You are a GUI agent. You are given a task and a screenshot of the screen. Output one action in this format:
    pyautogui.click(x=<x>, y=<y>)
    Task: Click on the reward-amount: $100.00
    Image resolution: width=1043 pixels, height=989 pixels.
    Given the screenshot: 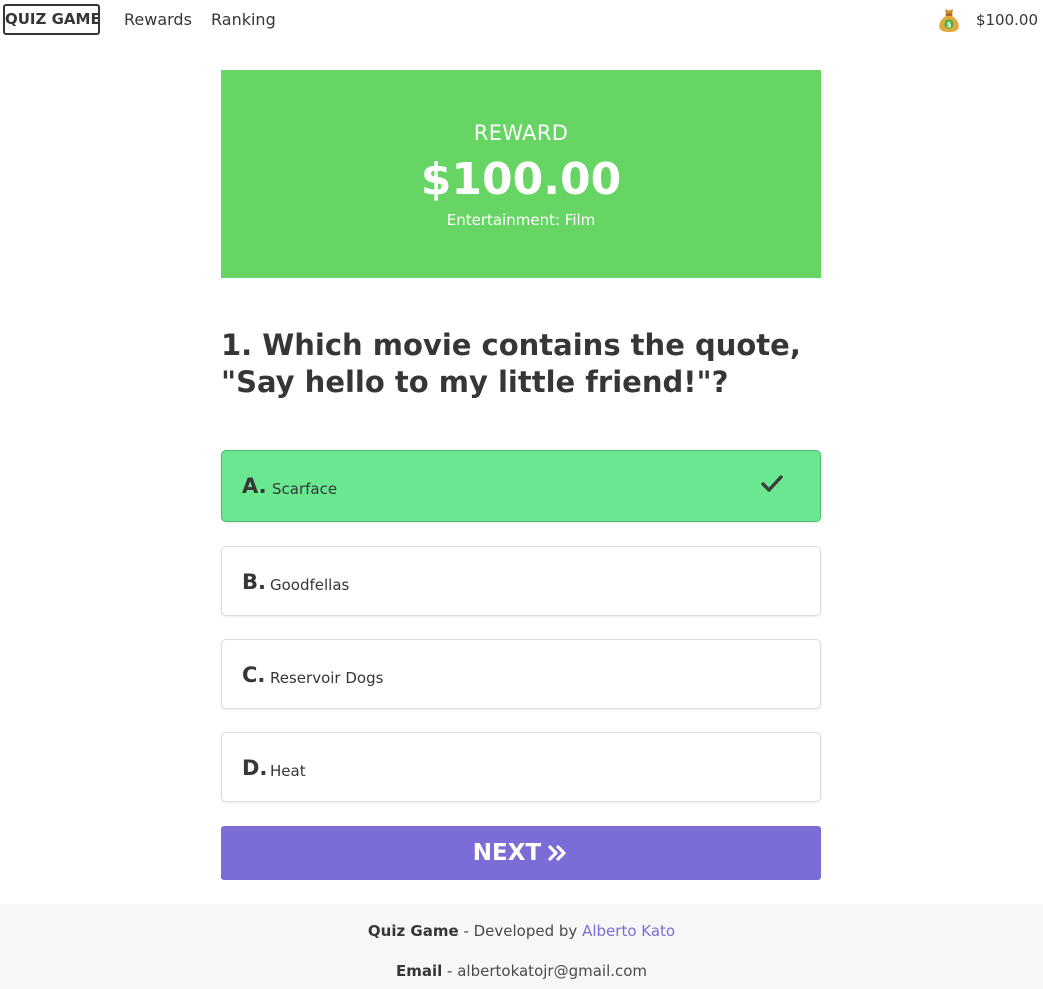 What is the action you would take?
    pyautogui.click(x=521, y=179)
    